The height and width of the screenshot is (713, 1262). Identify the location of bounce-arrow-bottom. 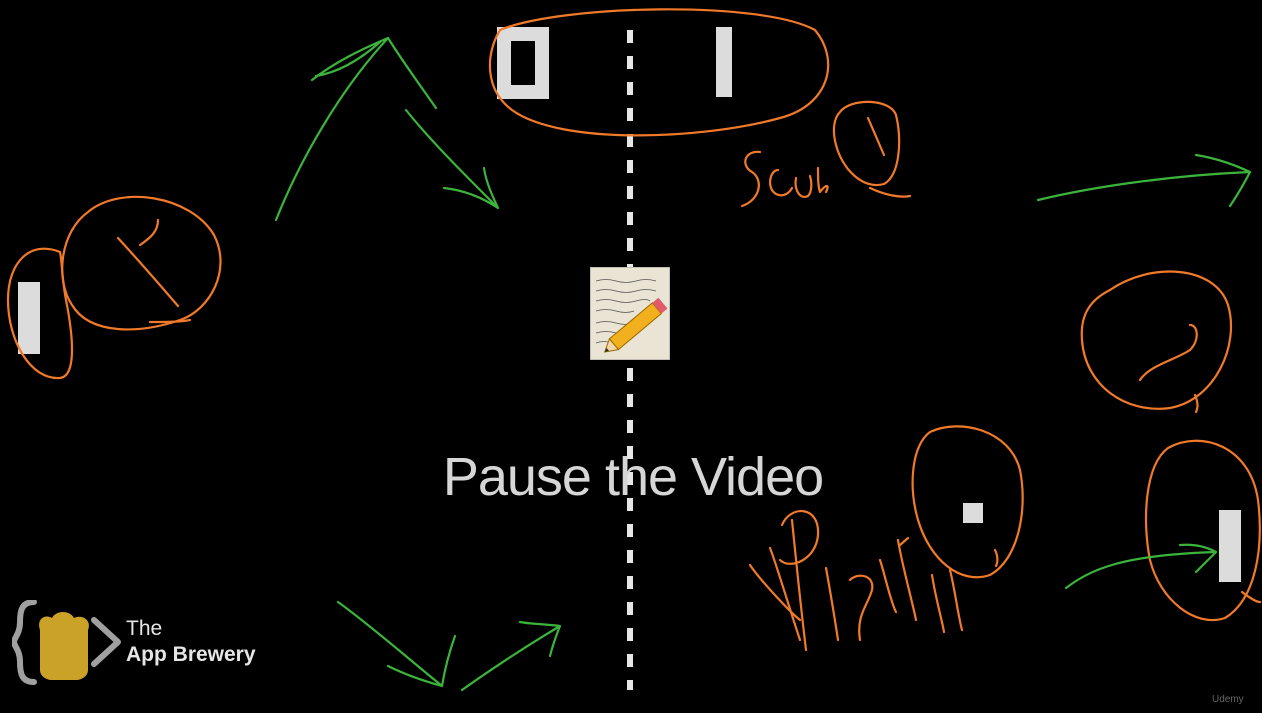
(449, 646).